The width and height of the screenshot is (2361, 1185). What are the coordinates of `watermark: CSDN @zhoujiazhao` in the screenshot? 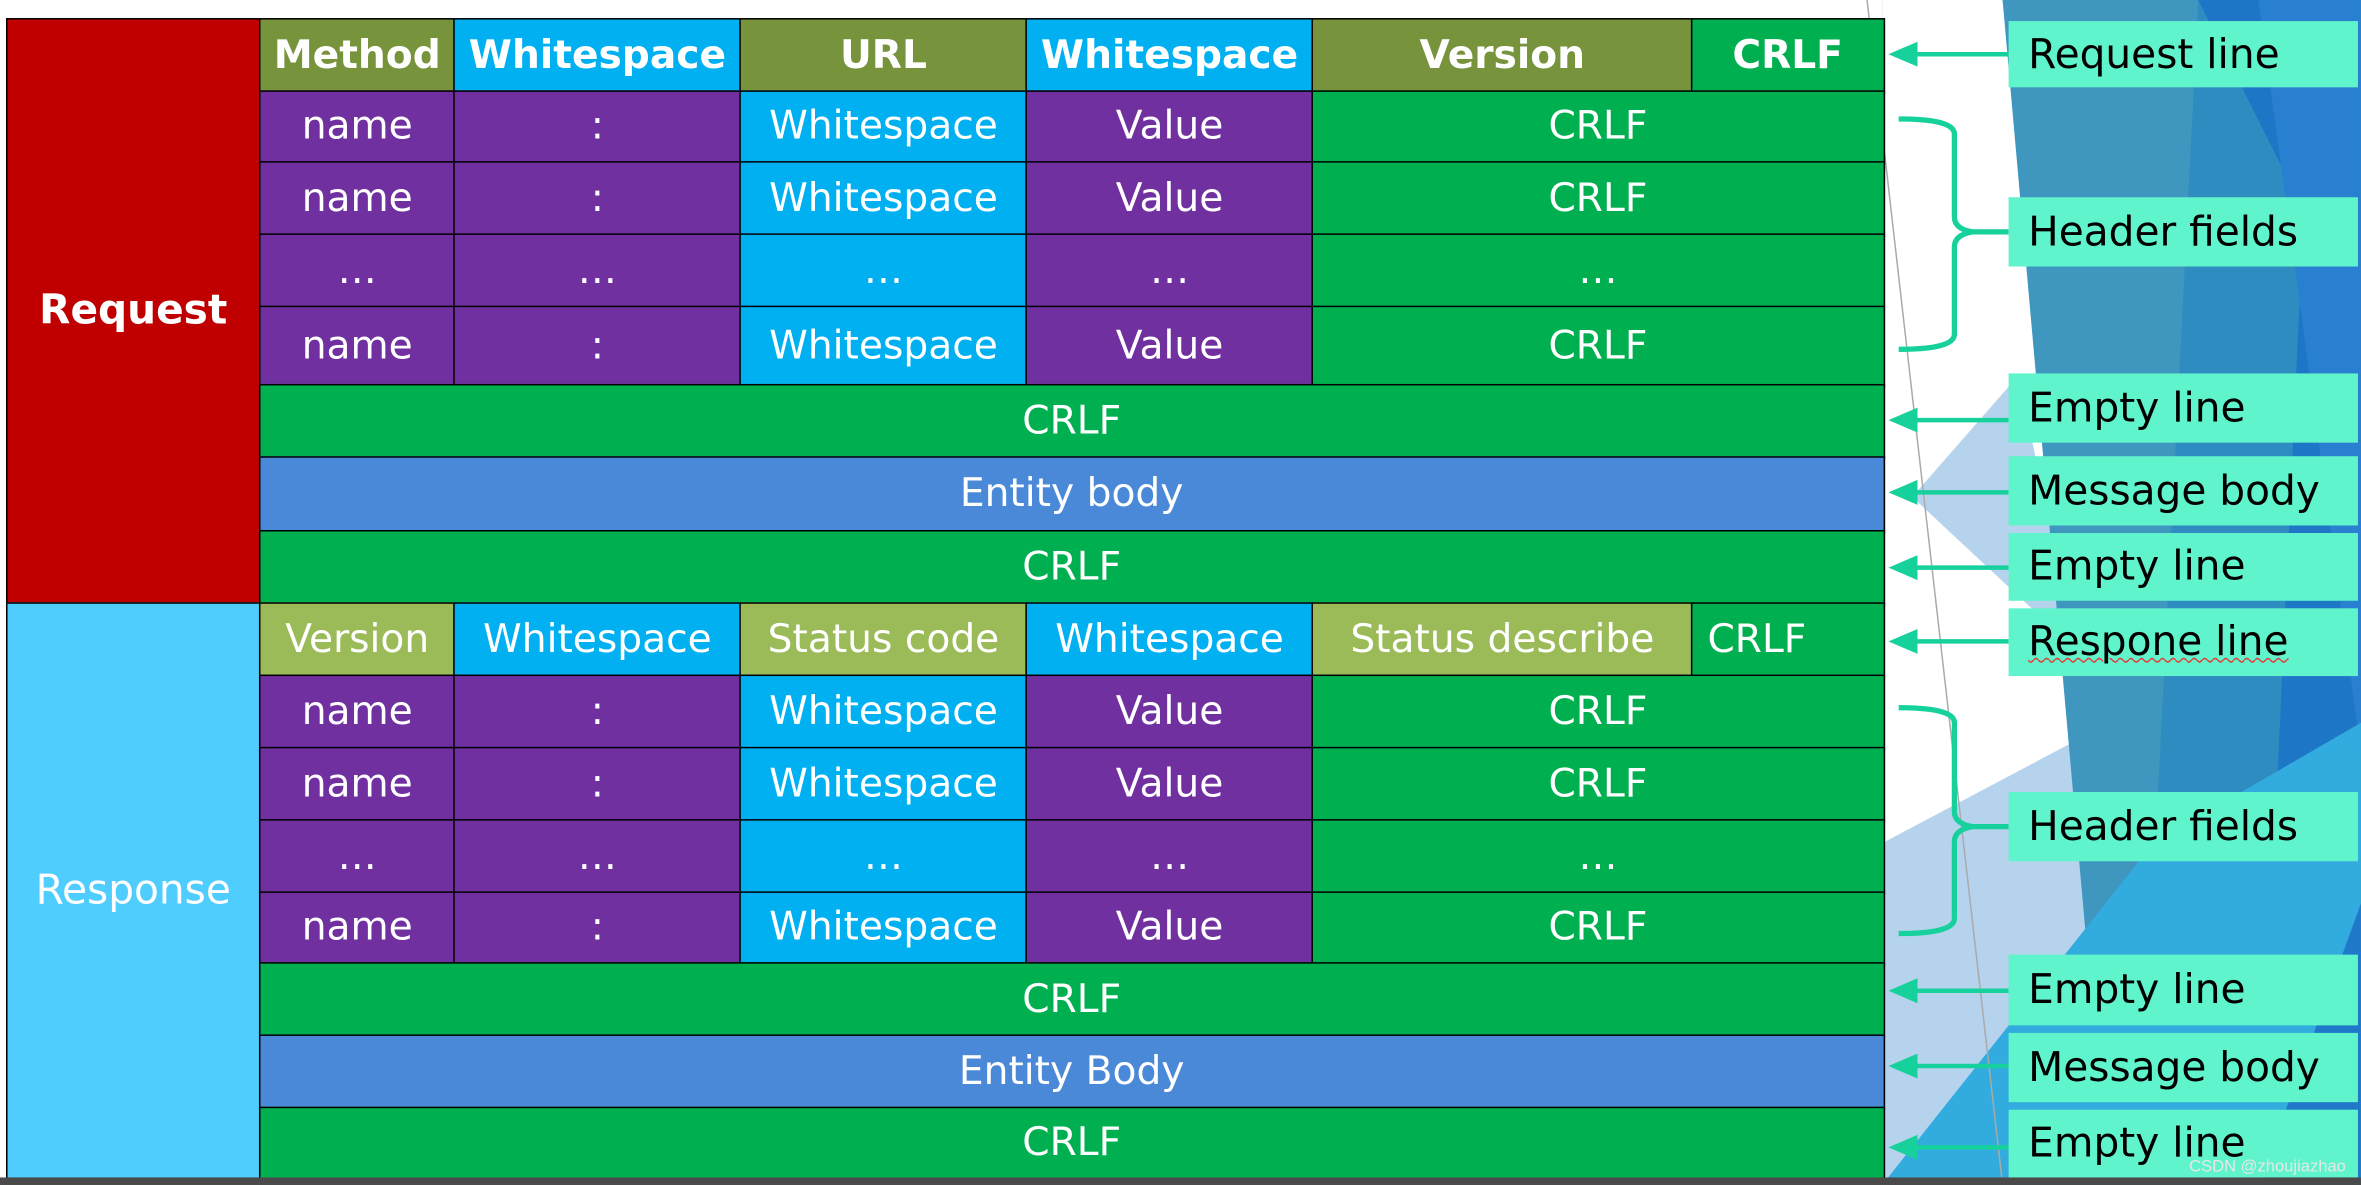 It's located at (2267, 1166).